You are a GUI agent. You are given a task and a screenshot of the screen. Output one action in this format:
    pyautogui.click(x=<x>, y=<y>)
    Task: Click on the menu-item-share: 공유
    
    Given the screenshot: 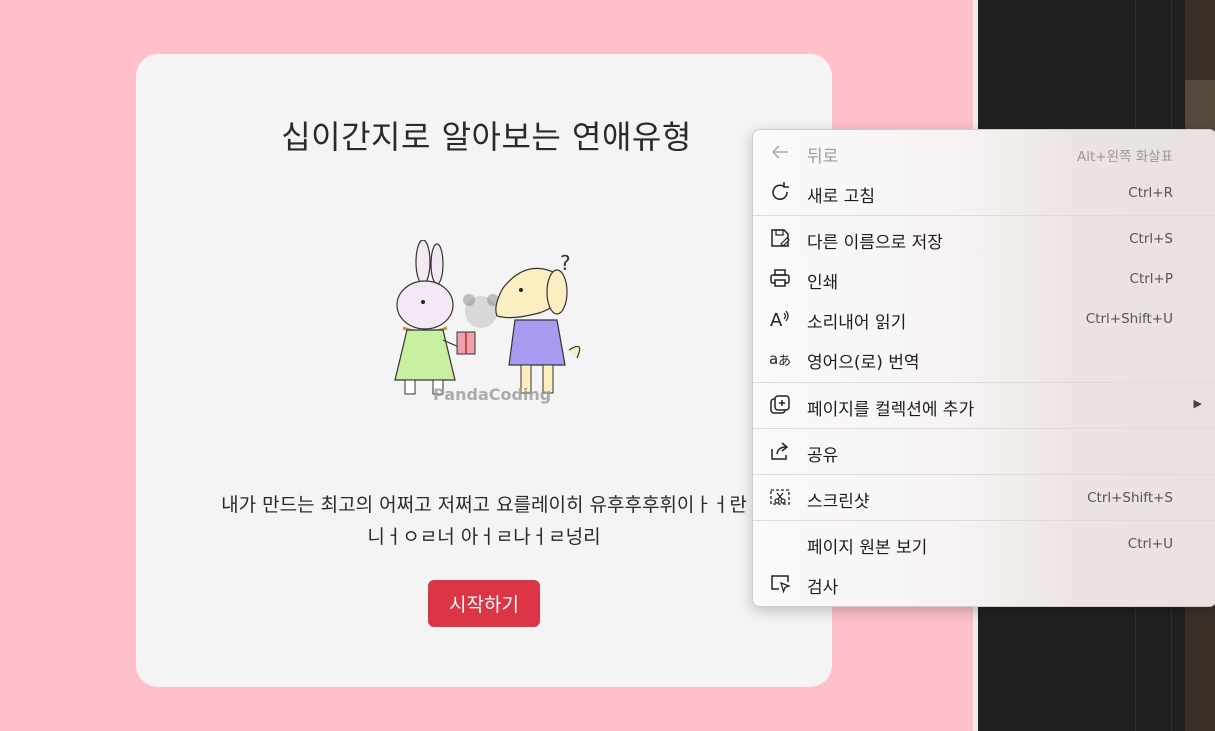 What is the action you would take?
    pyautogui.click(x=984, y=451)
    